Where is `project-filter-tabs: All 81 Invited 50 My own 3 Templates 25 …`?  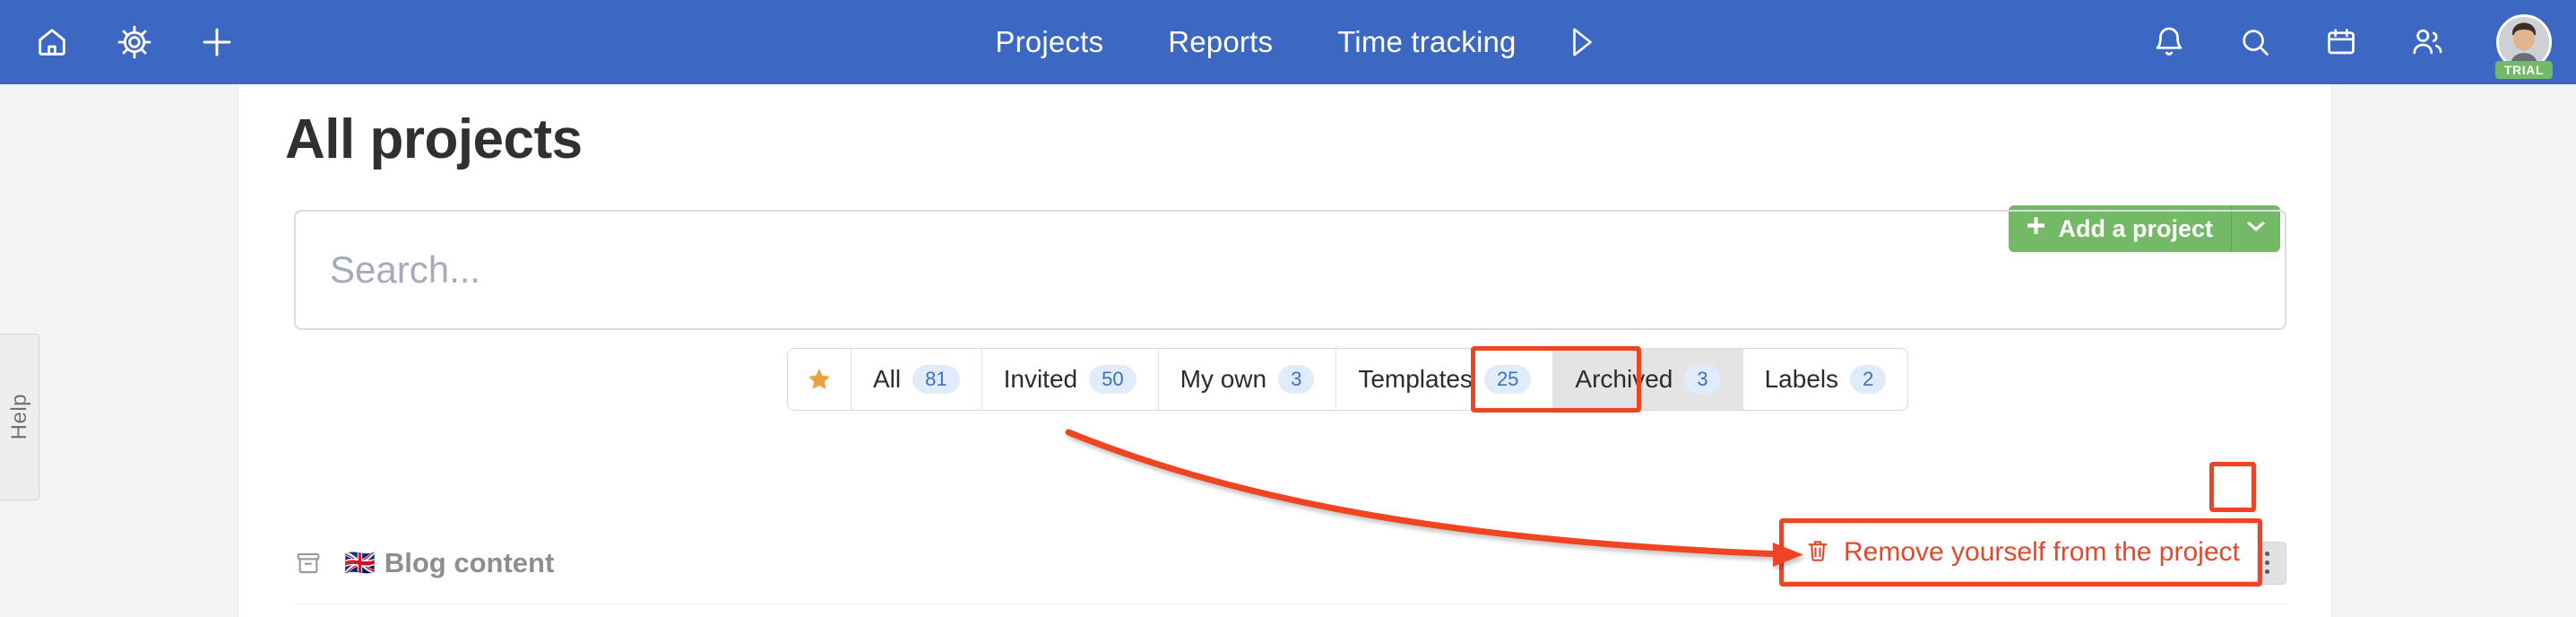
project-filter-tabs: All 81 Invited 50 My own 3 Templates 25 … is located at coordinates (1348, 379).